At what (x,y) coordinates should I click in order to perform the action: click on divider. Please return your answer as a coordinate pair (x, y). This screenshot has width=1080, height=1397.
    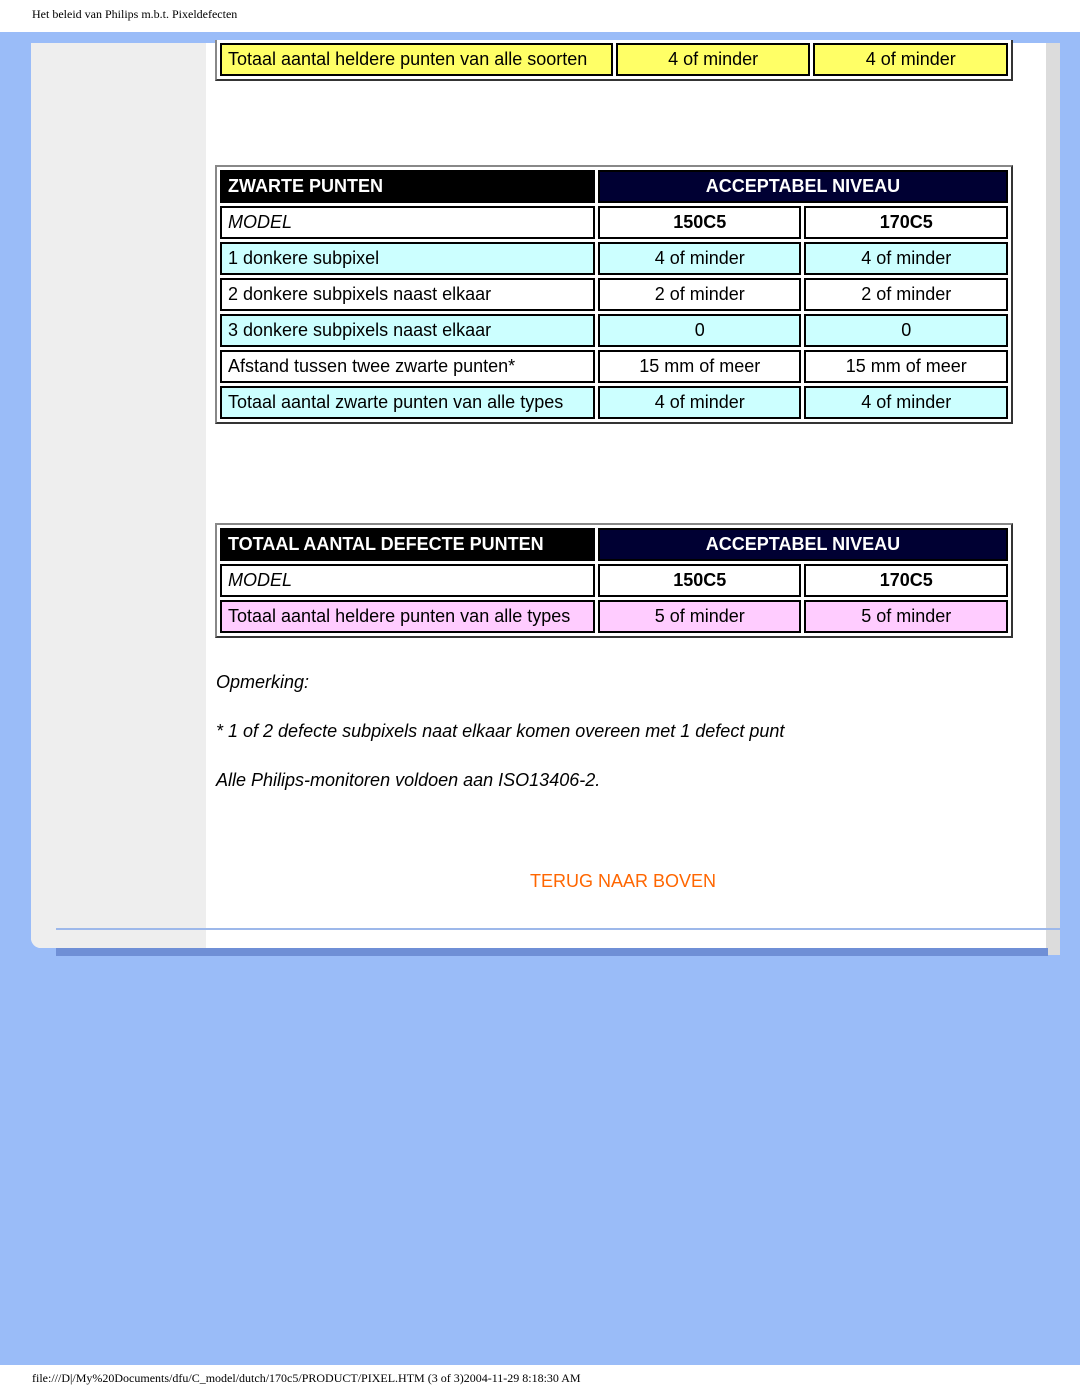
    Looking at the image, I should click on (558, 929).